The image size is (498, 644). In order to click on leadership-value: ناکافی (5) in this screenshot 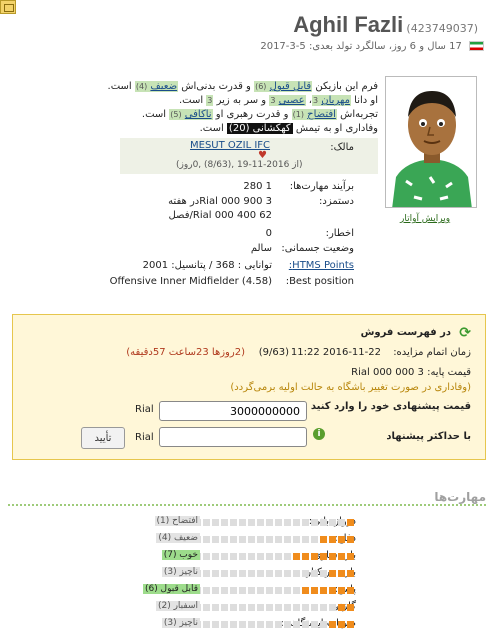, I will do `click(191, 114)`.